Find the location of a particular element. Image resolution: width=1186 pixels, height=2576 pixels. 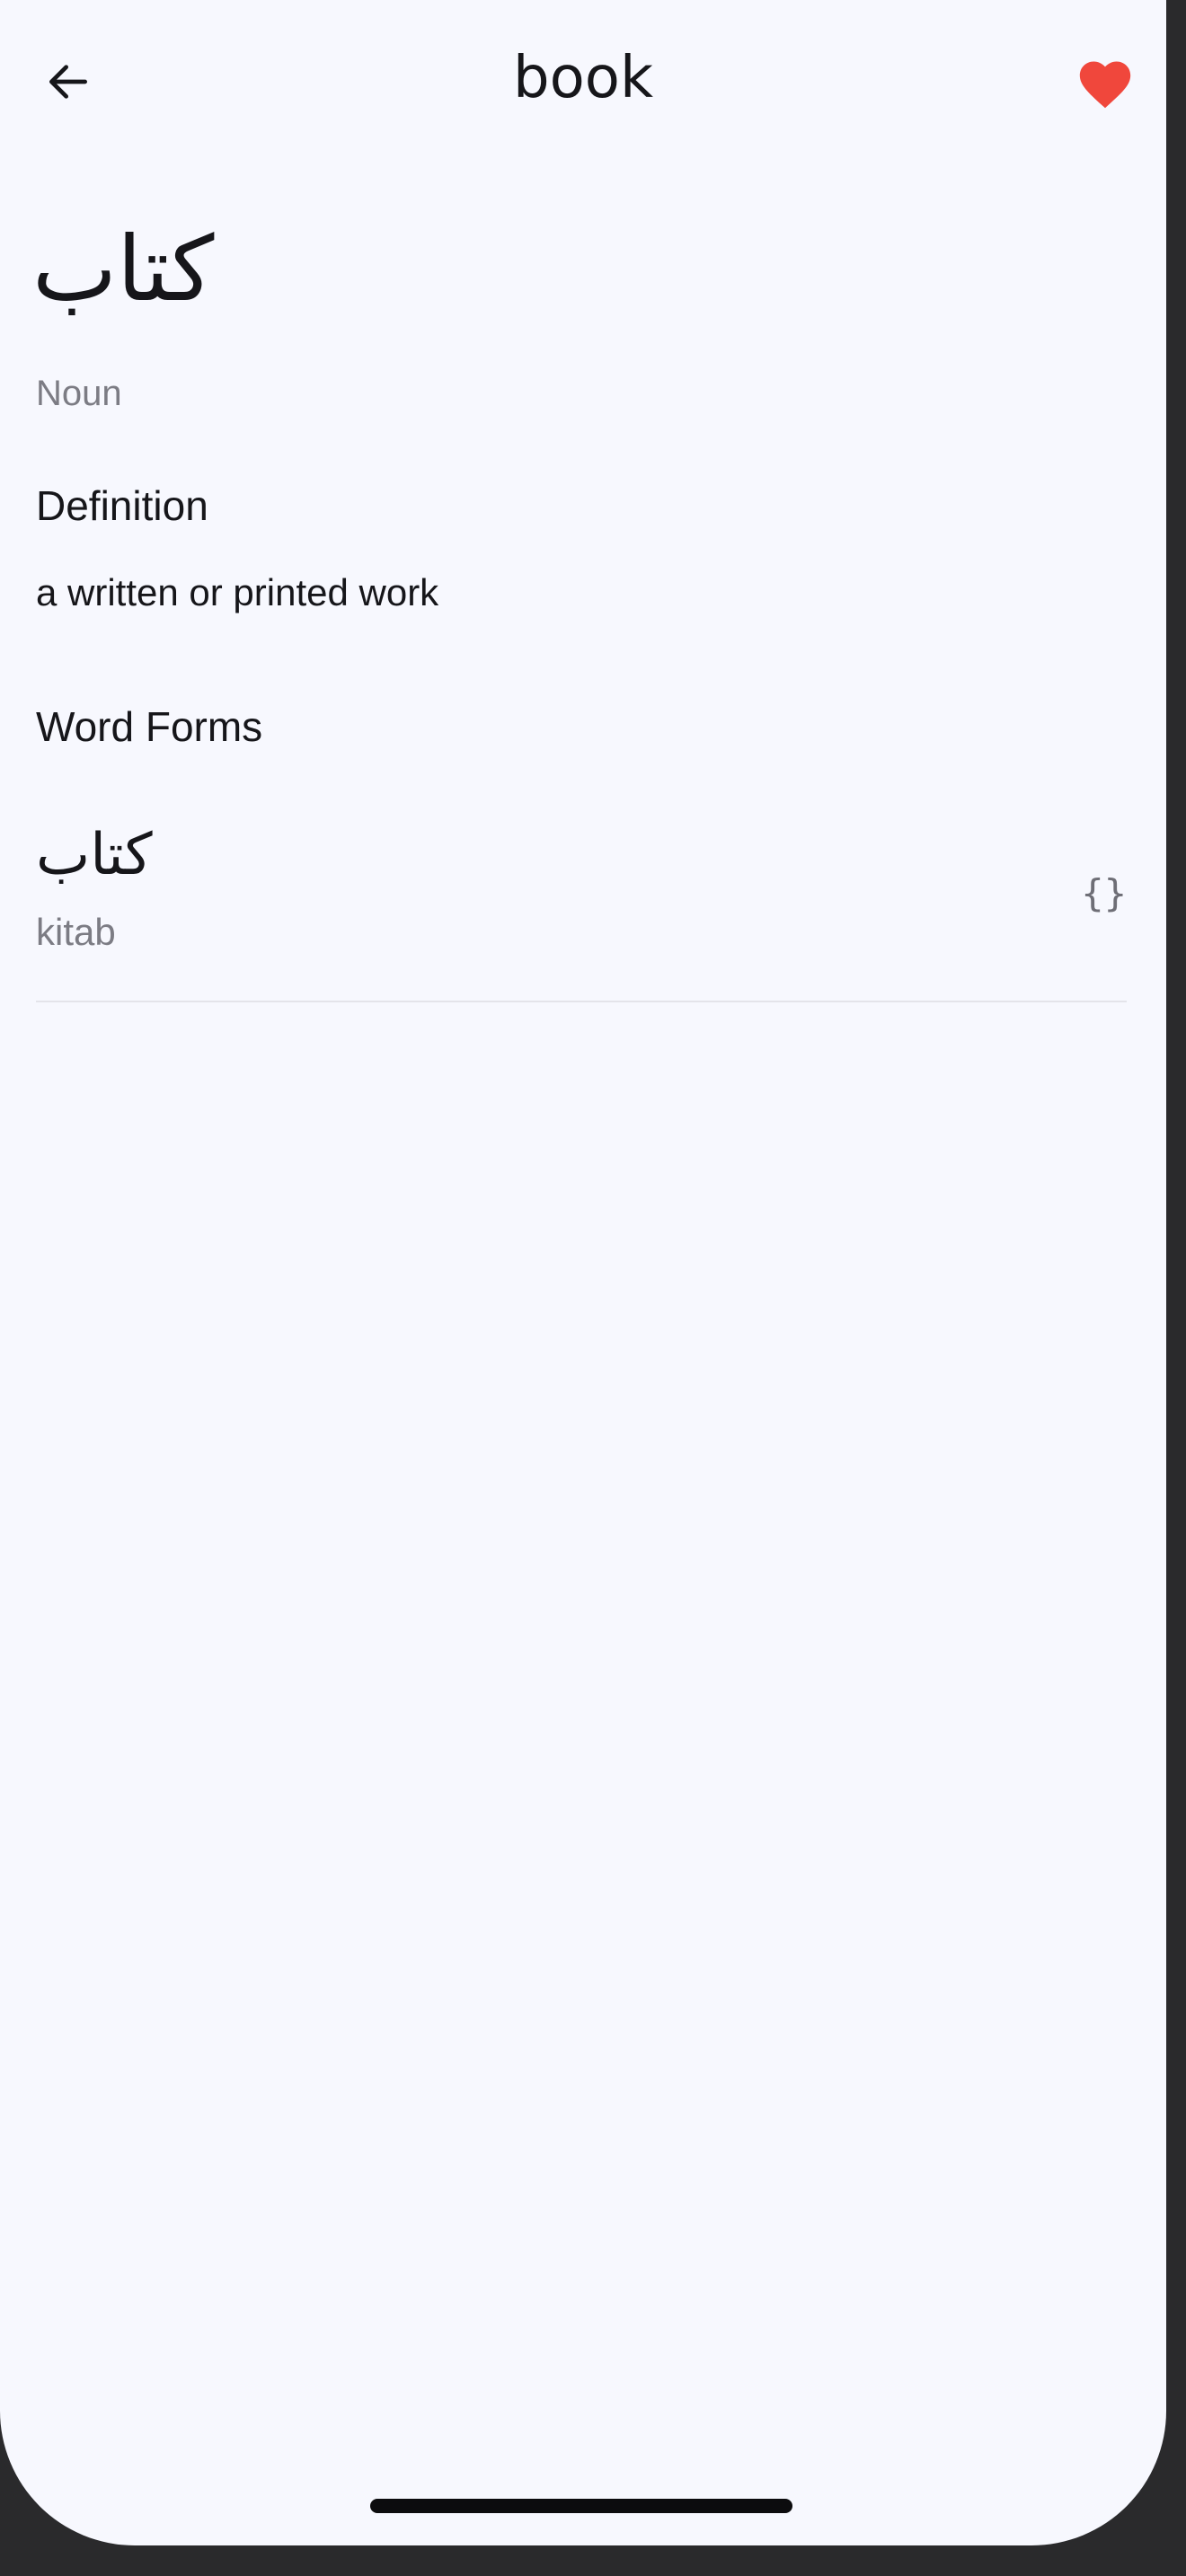

word-form-transliteration: kitab is located at coordinates (76, 932).